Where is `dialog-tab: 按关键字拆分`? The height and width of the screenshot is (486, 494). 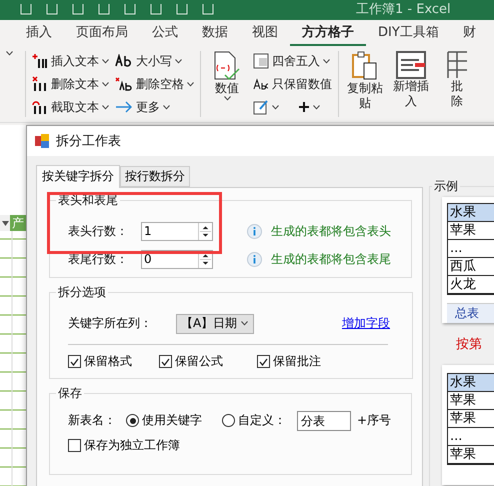 dialog-tab: 按关键字拆分 is located at coordinates (78, 176).